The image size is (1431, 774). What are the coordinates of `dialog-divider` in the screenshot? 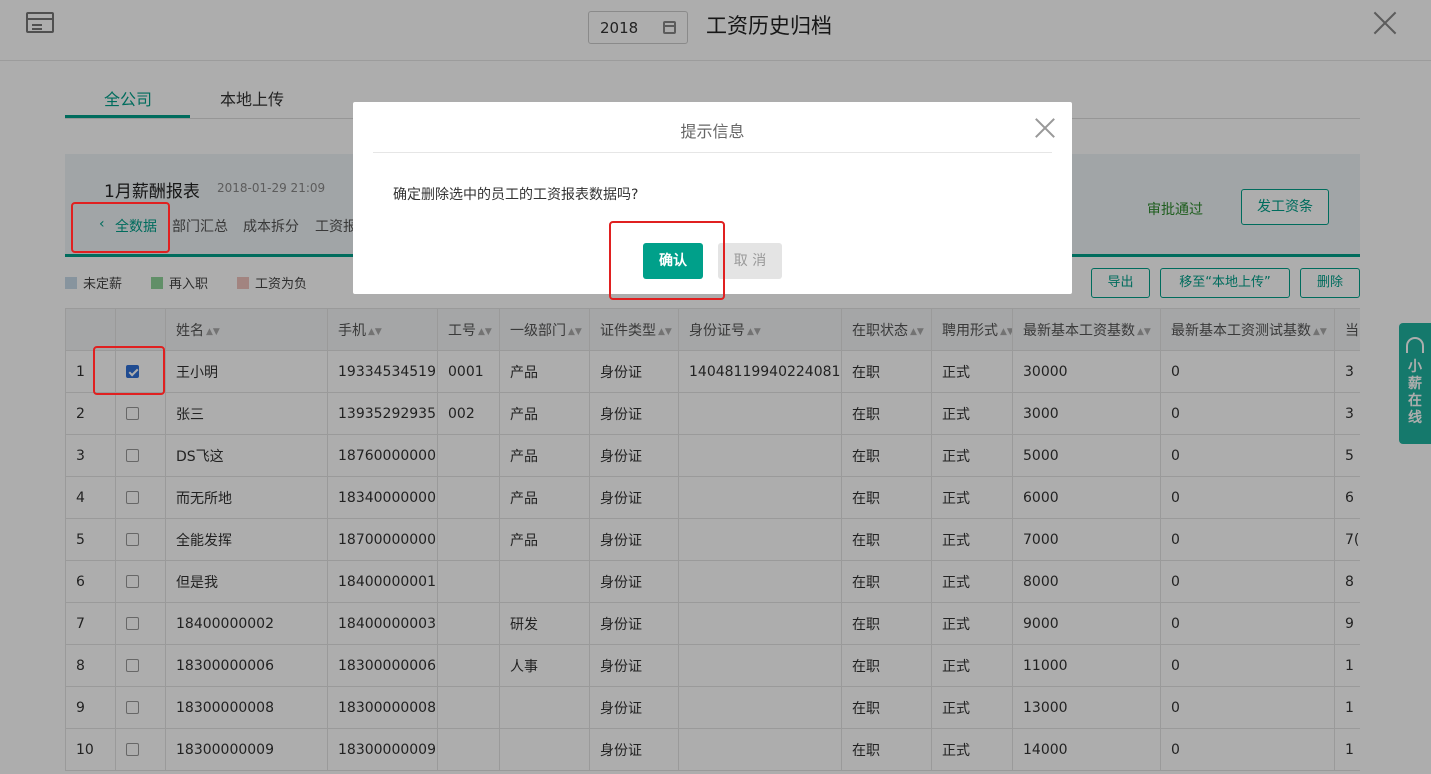 It's located at (712, 152).